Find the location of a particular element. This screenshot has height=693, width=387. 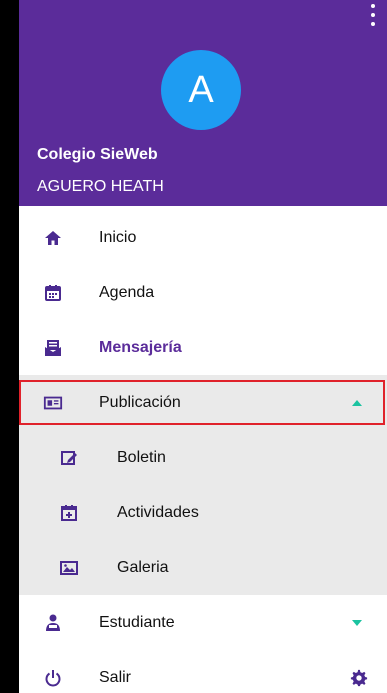

menu-label: Boletin is located at coordinates (141, 457).